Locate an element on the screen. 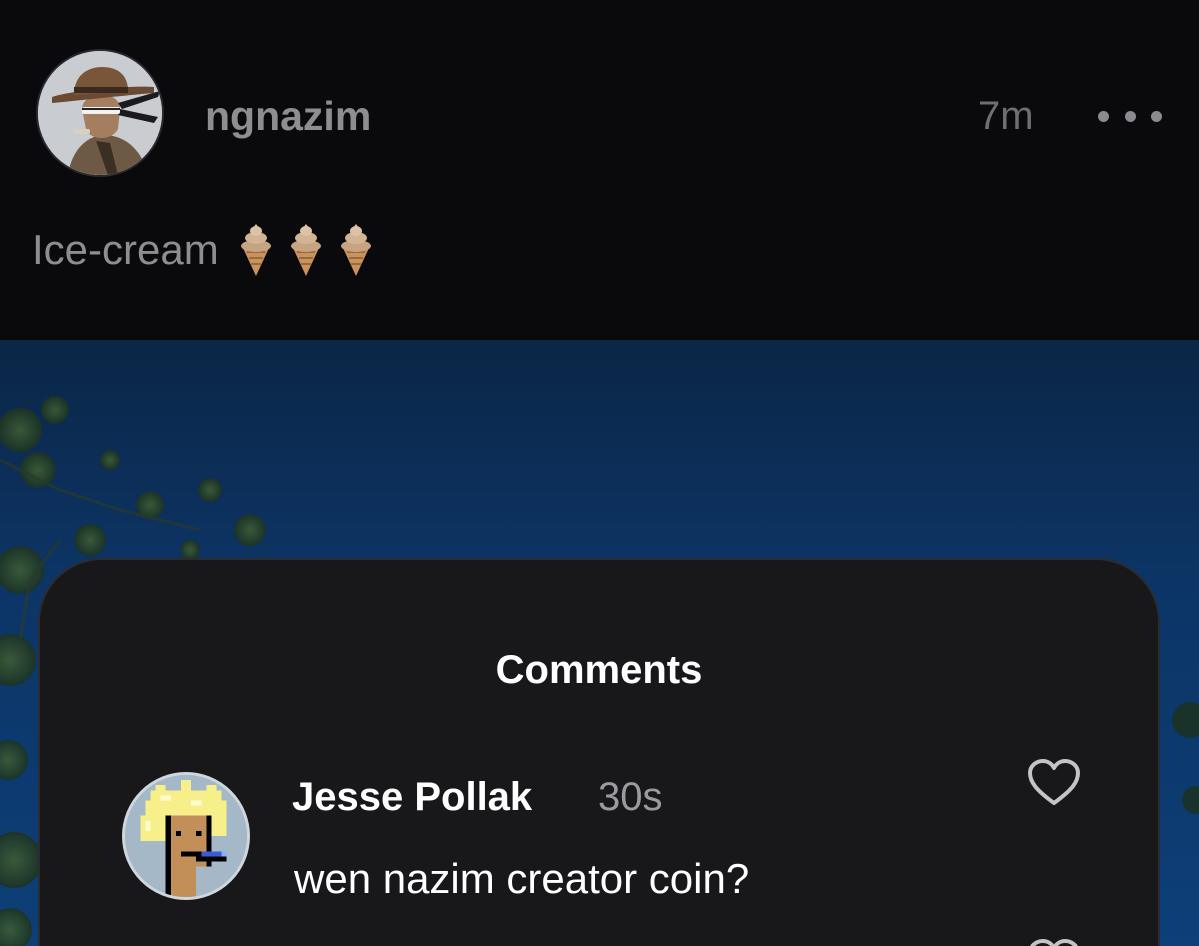 The image size is (1199, 946). author-username: ngnazim is located at coordinates (288, 116).